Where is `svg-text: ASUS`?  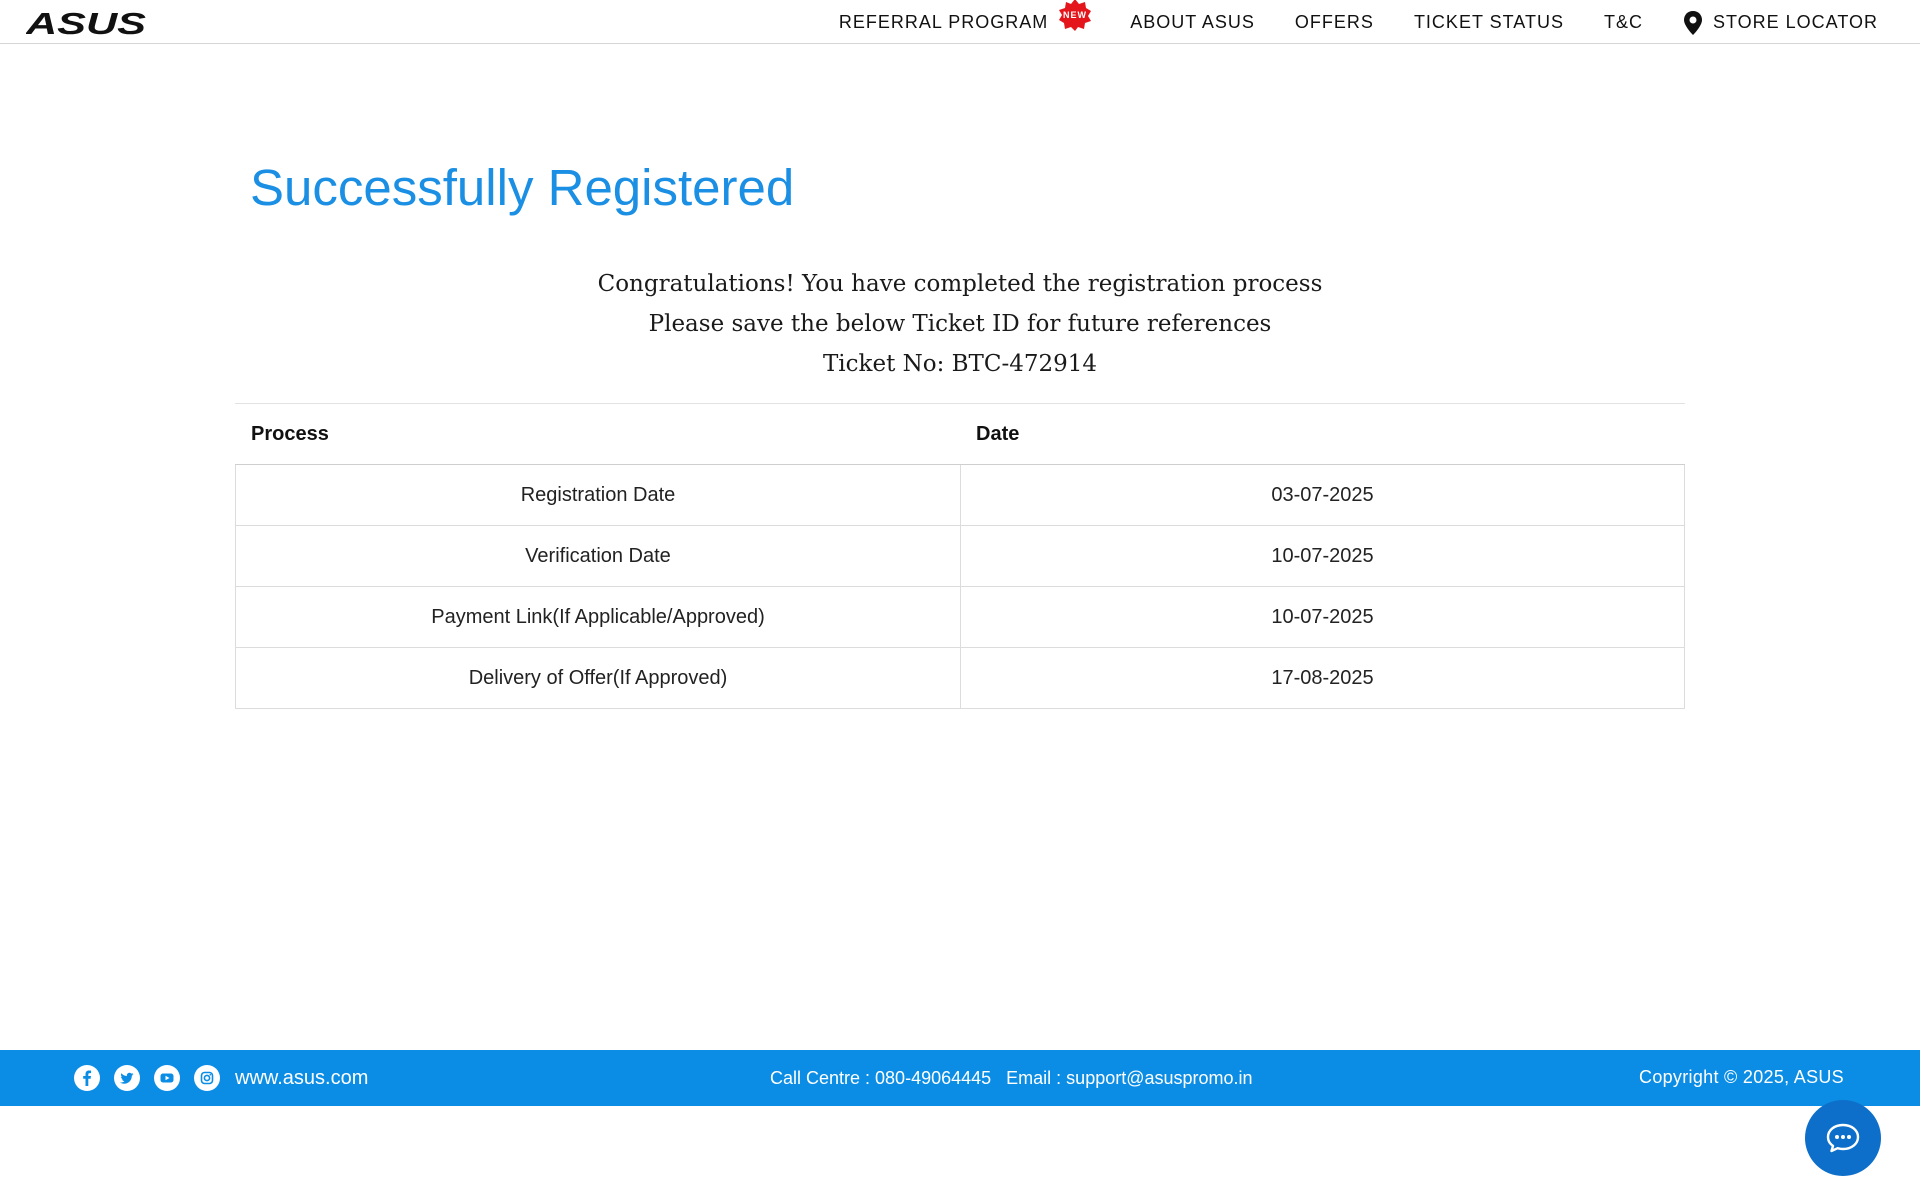 svg-text: ASUS is located at coordinates (86, 22).